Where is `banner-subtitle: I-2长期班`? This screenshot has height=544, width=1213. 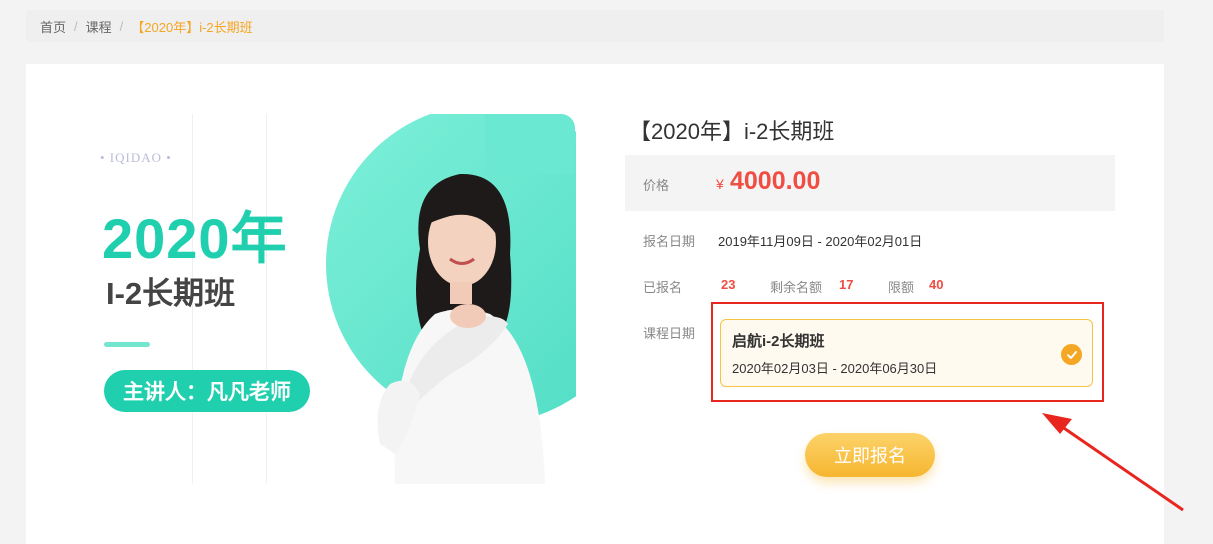
banner-subtitle: I-2长期班 is located at coordinates (171, 293).